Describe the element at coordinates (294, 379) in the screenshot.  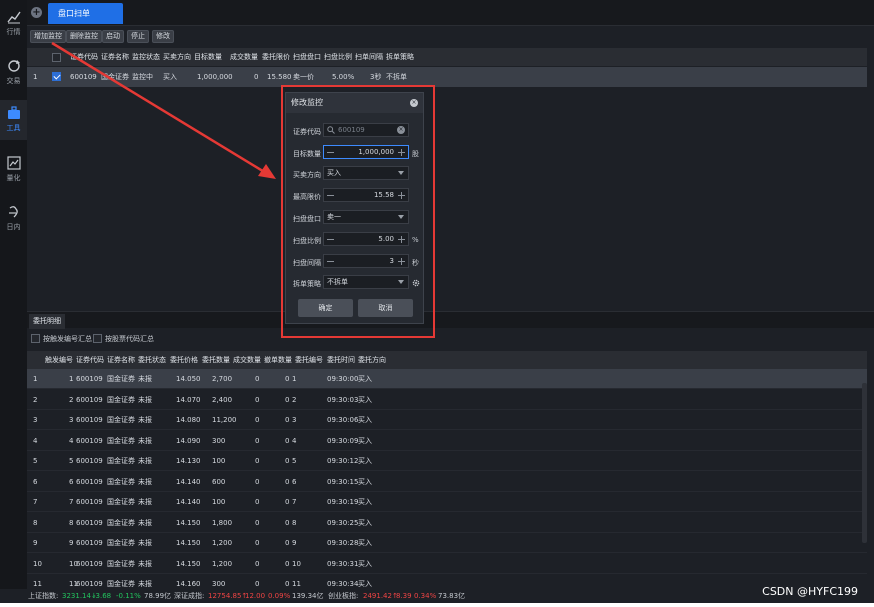
I see `order-no: 1` at that location.